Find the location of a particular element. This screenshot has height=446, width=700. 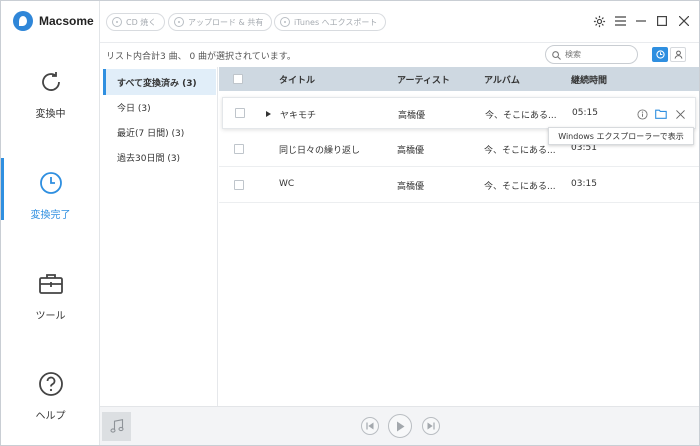

music-note-icon is located at coordinates (116, 426).